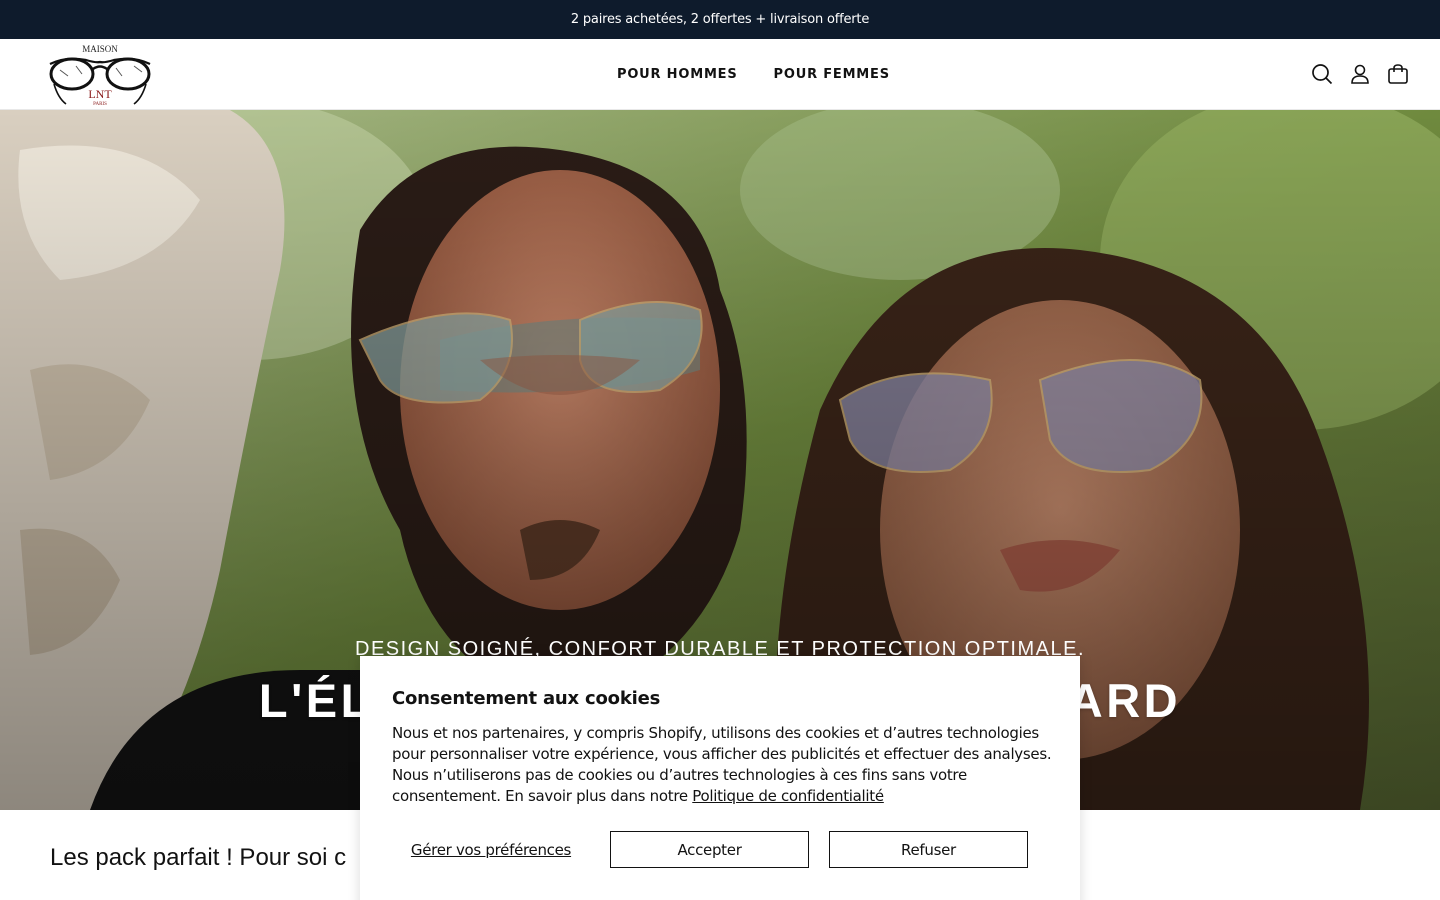  What do you see at coordinates (100, 104) in the screenshot?
I see `logo-bottom-text: PARIS` at bounding box center [100, 104].